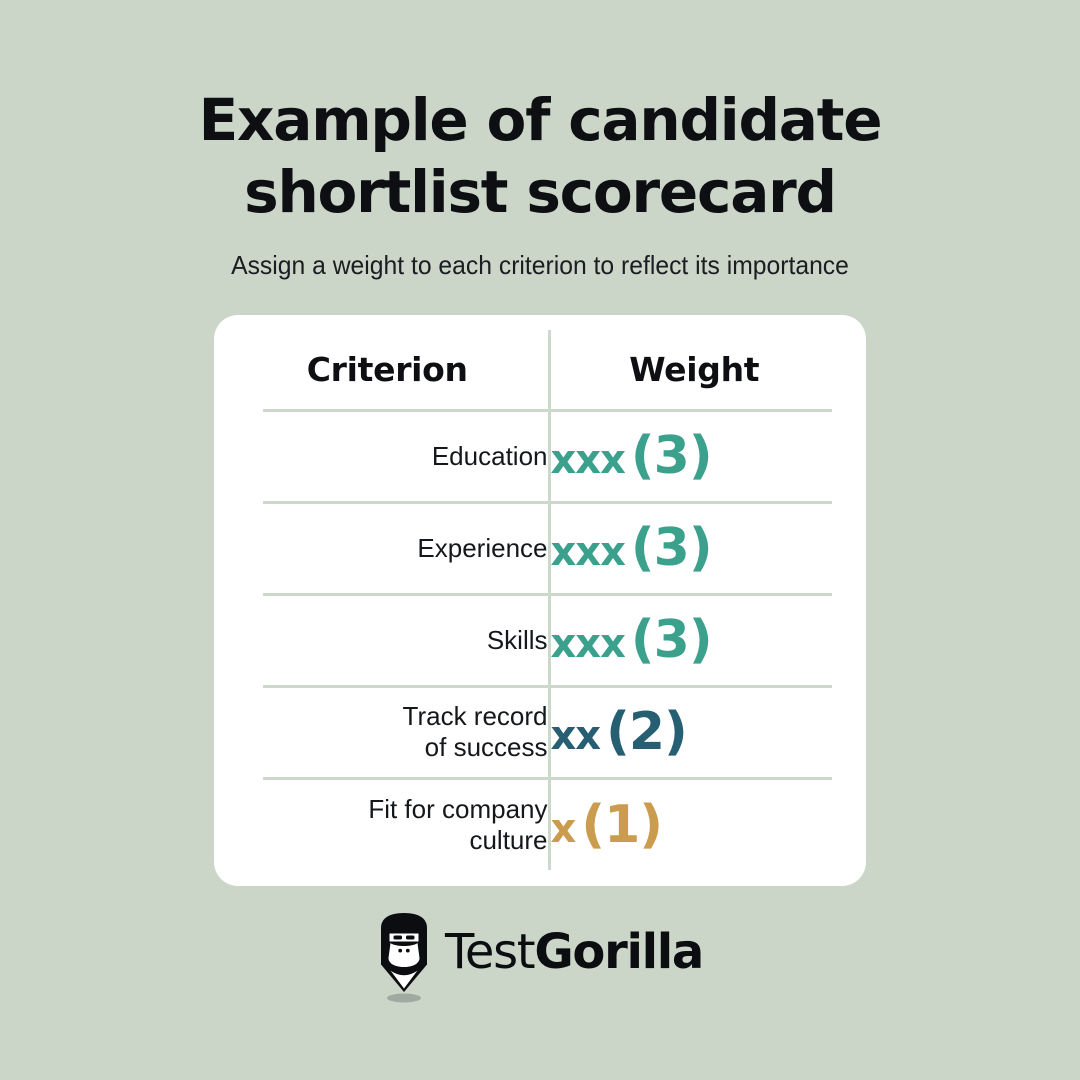 This screenshot has height=1080, width=1080. What do you see at coordinates (690, 733) in the screenshot?
I see `weight-value: xx (2)` at bounding box center [690, 733].